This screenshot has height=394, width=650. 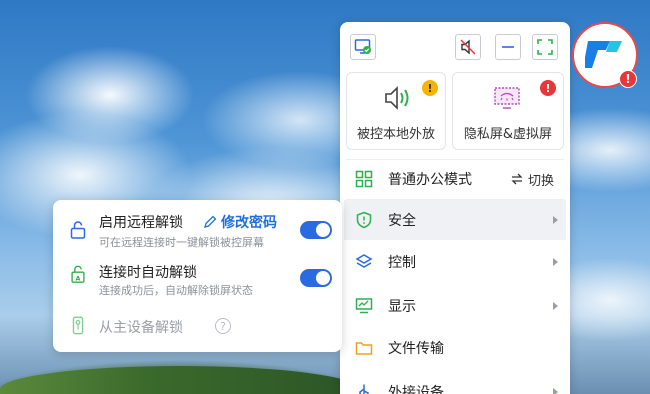 I want to click on menu-item-label: 安全, so click(x=402, y=221).